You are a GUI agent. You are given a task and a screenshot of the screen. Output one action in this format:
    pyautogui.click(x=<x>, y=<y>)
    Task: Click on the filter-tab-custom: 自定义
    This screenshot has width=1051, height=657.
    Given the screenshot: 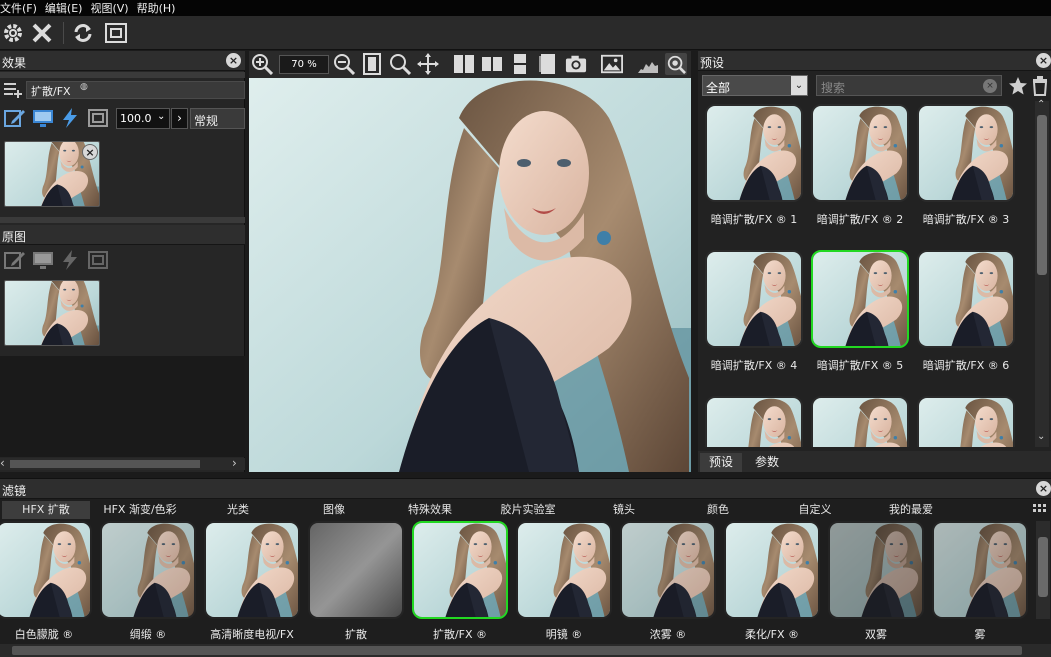 What is the action you would take?
    pyautogui.click(x=815, y=510)
    